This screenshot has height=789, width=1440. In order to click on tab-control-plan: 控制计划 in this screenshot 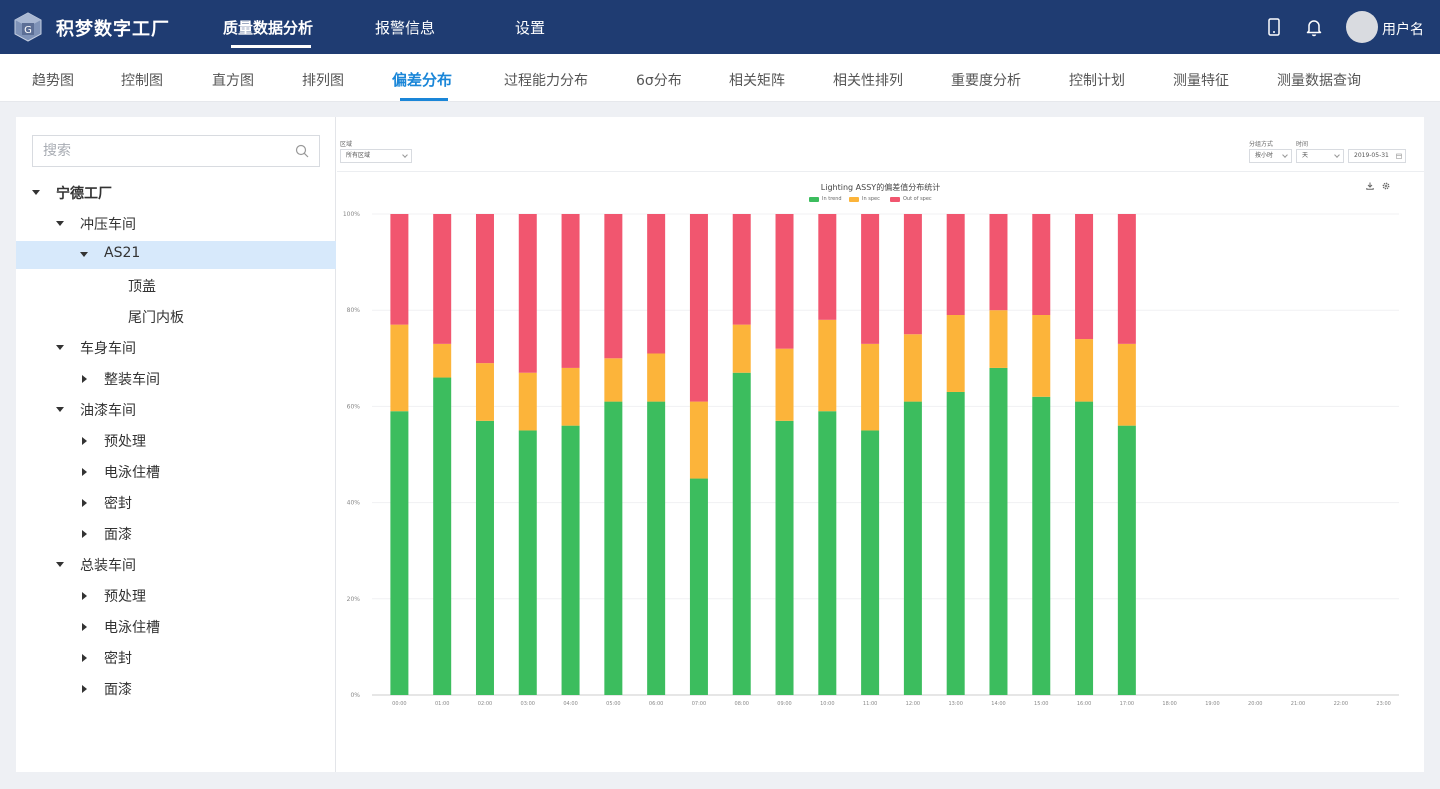, I will do `click(1097, 80)`.